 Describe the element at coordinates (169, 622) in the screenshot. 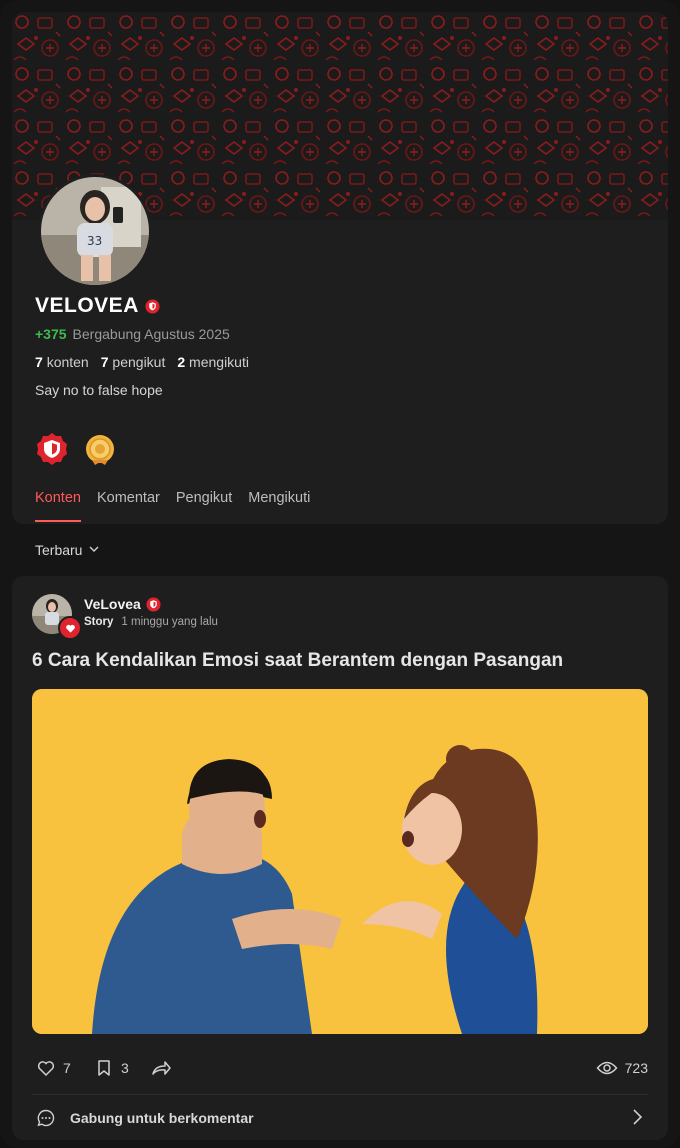

I see `post-time: 1 minggu yang lalu` at that location.